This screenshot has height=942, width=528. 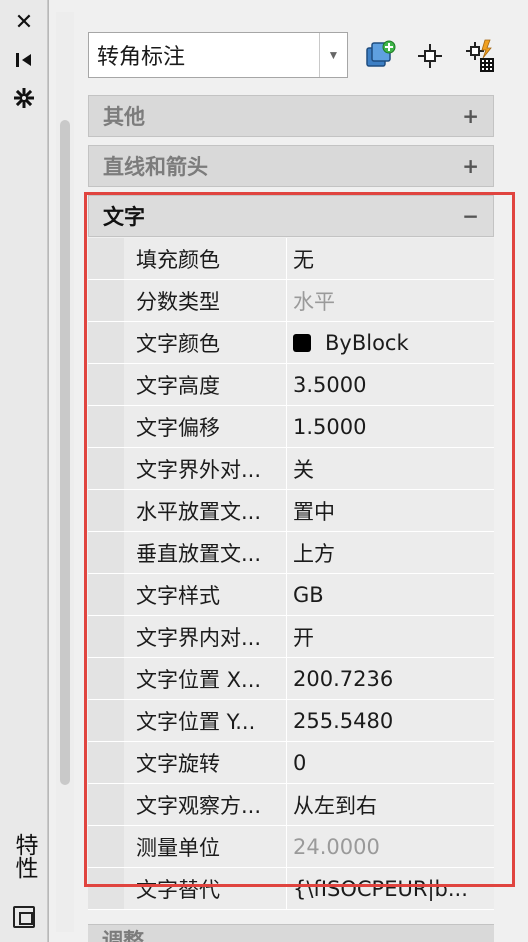 I want to click on property-row-text-height: 文字高度 3.5000, so click(x=291, y=385).